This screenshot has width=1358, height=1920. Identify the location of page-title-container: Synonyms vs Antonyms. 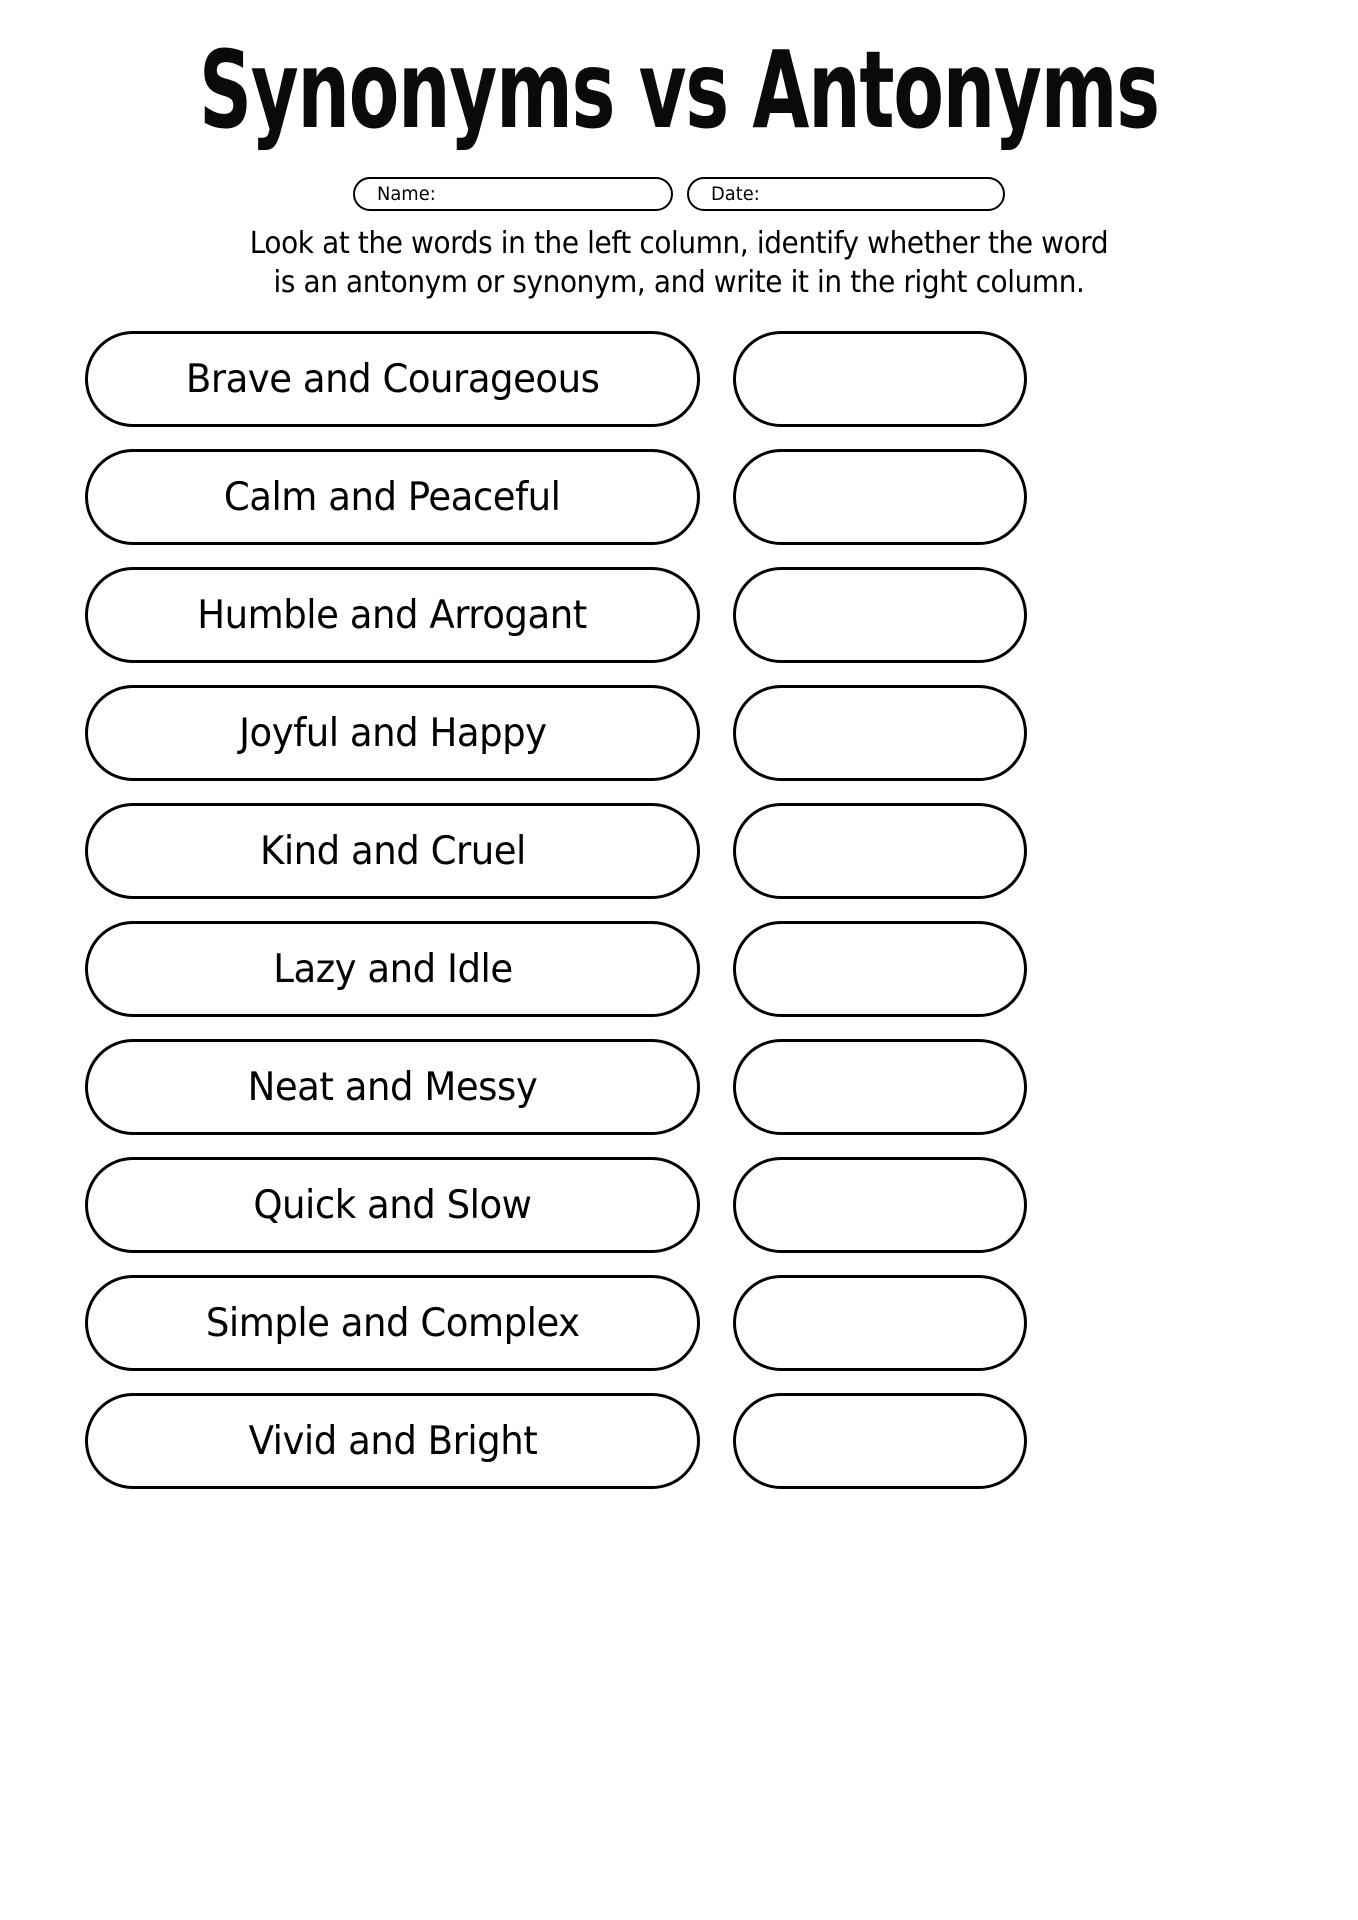
(679, 90).